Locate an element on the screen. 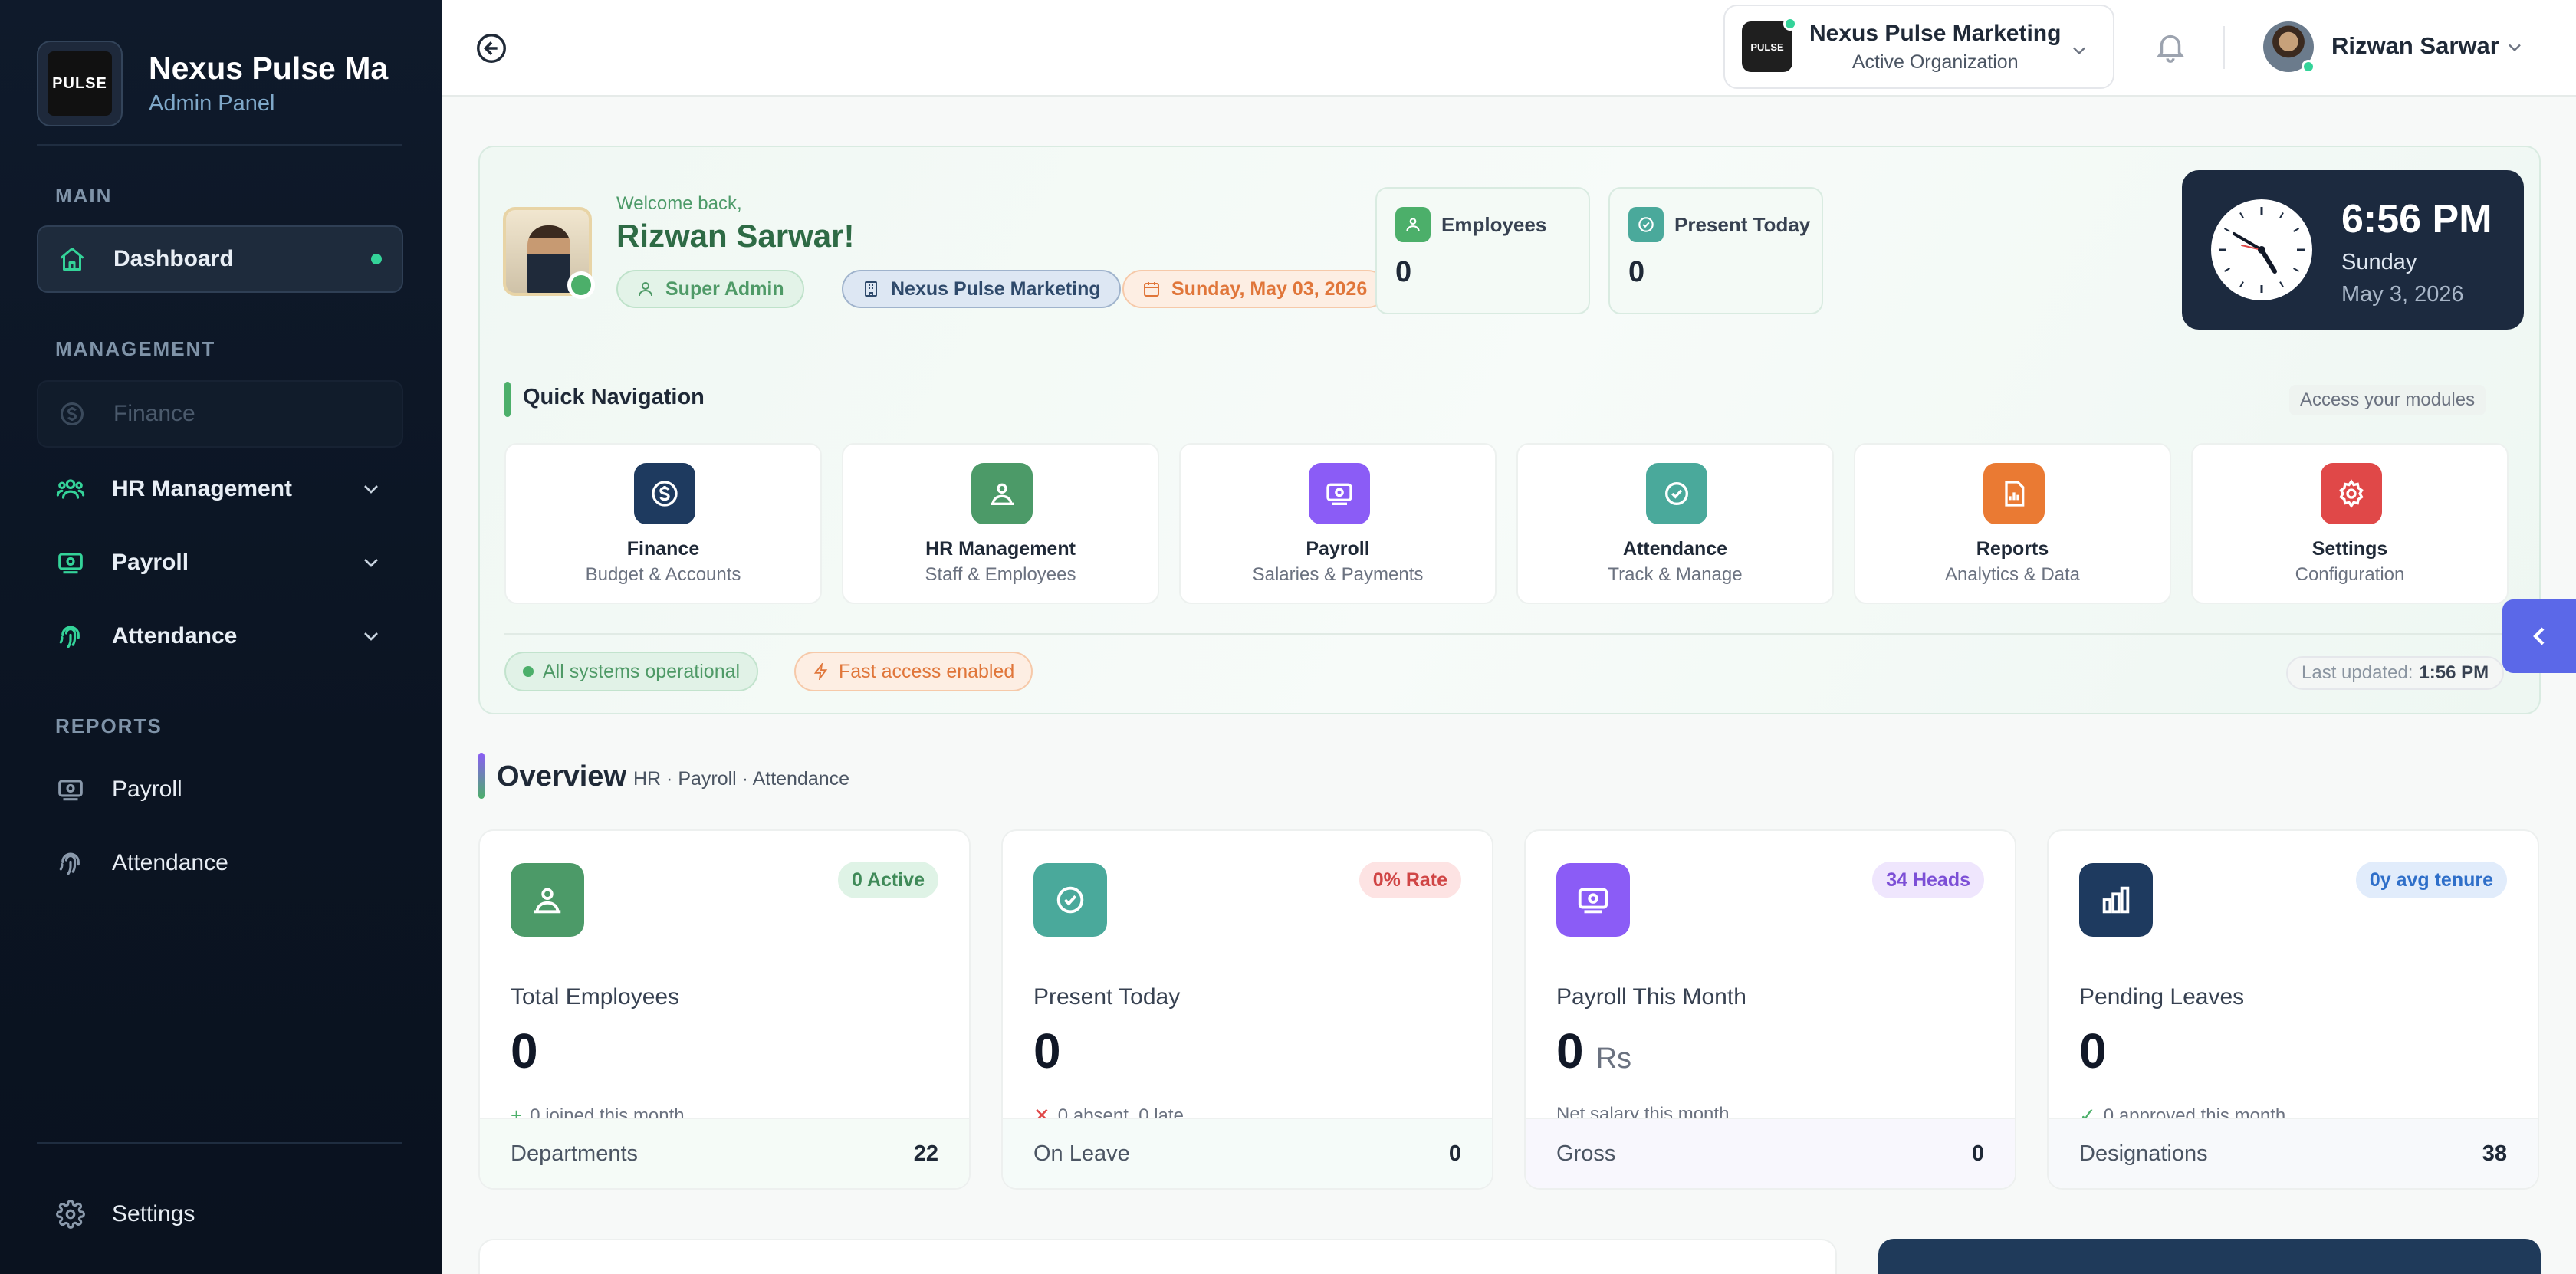  stat-footer: Departments 22 is located at coordinates (724, 1153).